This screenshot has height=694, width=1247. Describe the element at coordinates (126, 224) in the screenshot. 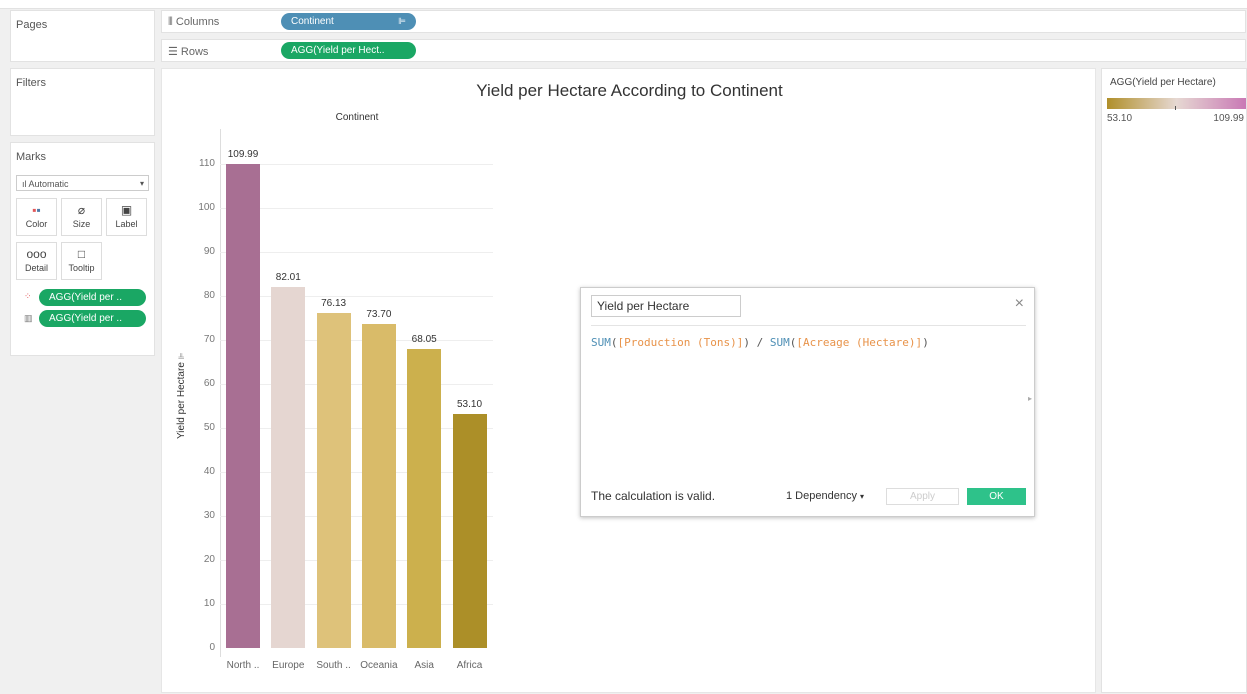

I see `marks-label-label: Label` at that location.